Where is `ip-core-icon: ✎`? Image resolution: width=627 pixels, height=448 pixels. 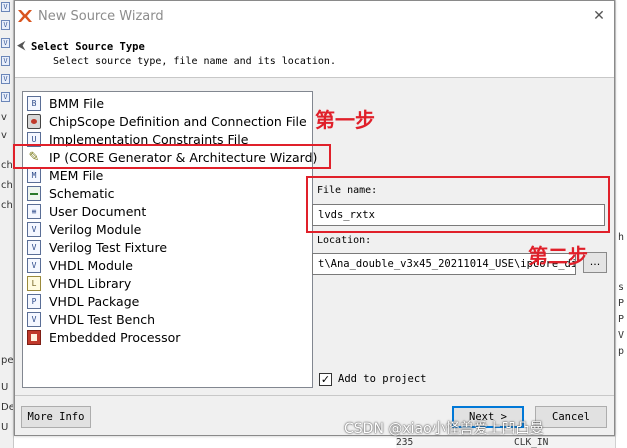 ip-core-icon: ✎ is located at coordinates (34, 157).